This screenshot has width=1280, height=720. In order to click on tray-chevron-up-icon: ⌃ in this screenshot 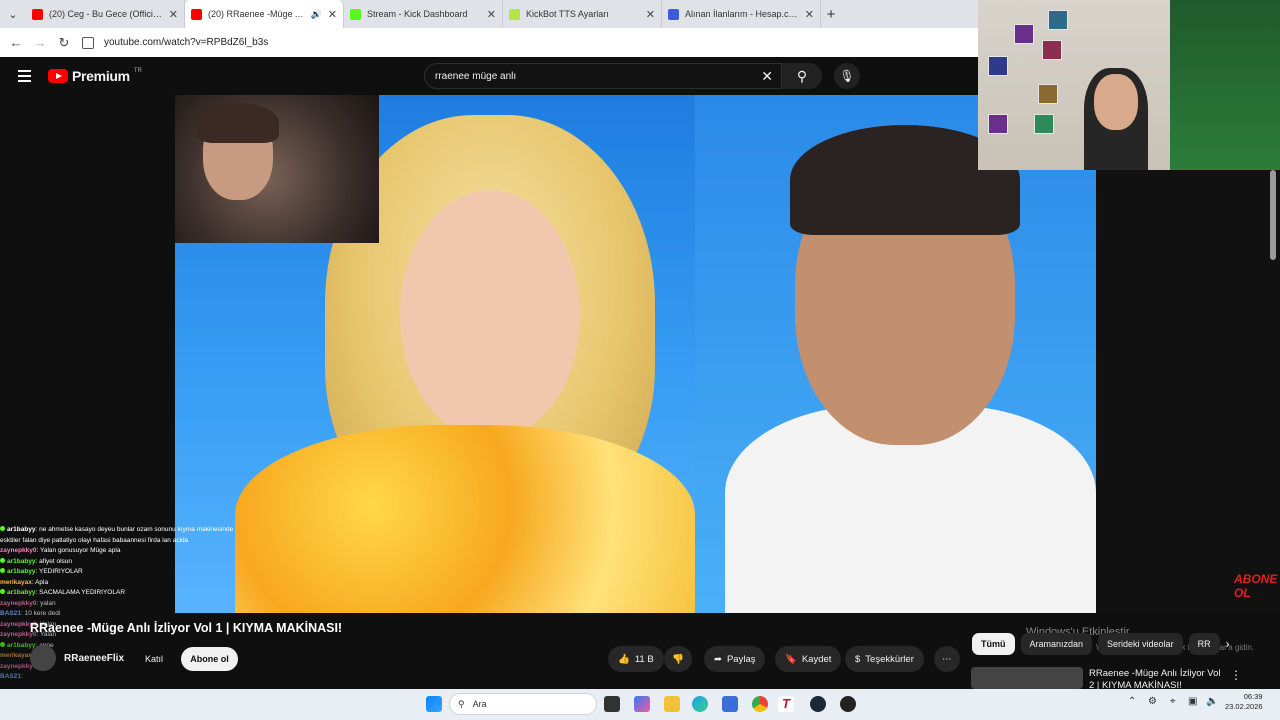, I will do `click(1132, 701)`.